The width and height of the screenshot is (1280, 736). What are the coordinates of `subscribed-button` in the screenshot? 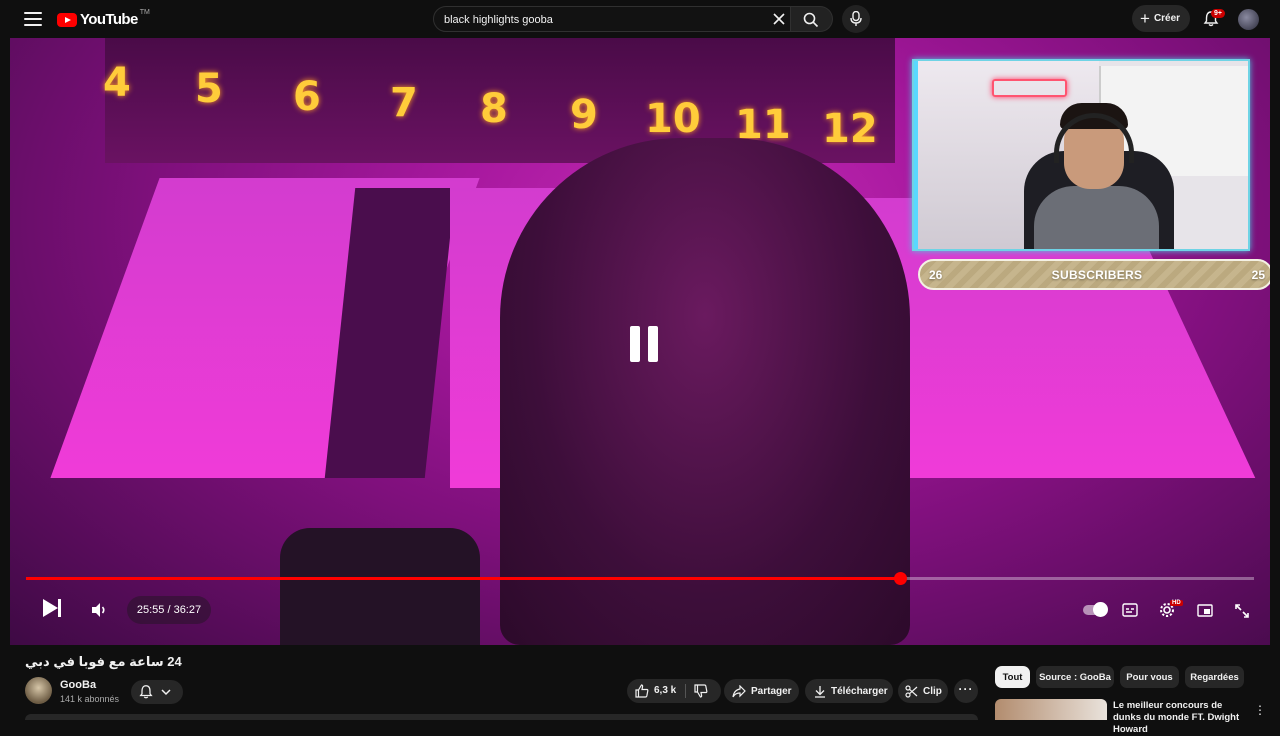 It's located at (157, 692).